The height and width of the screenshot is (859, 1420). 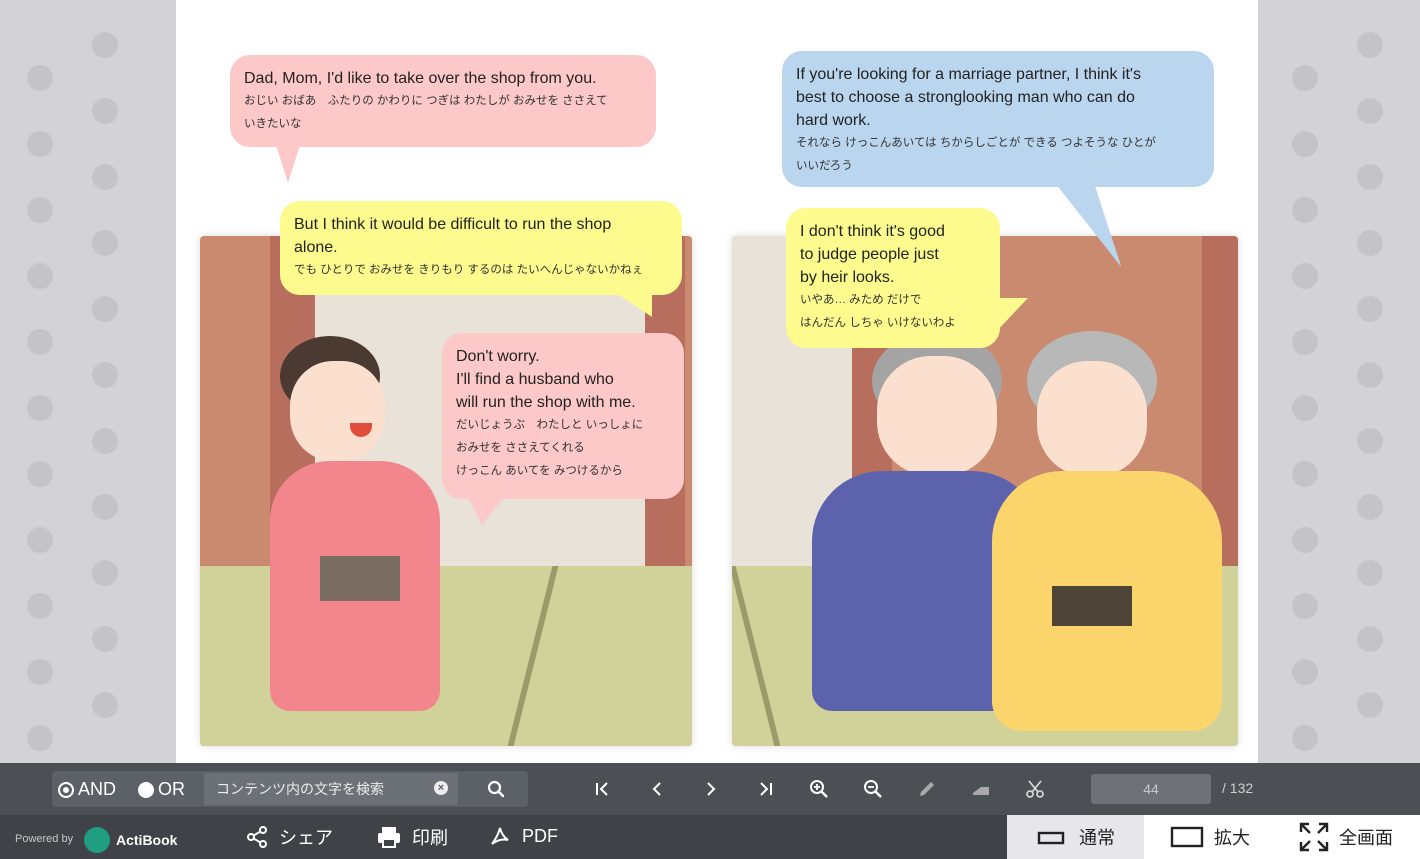 I want to click on print-label: 印刷, so click(x=430, y=838).